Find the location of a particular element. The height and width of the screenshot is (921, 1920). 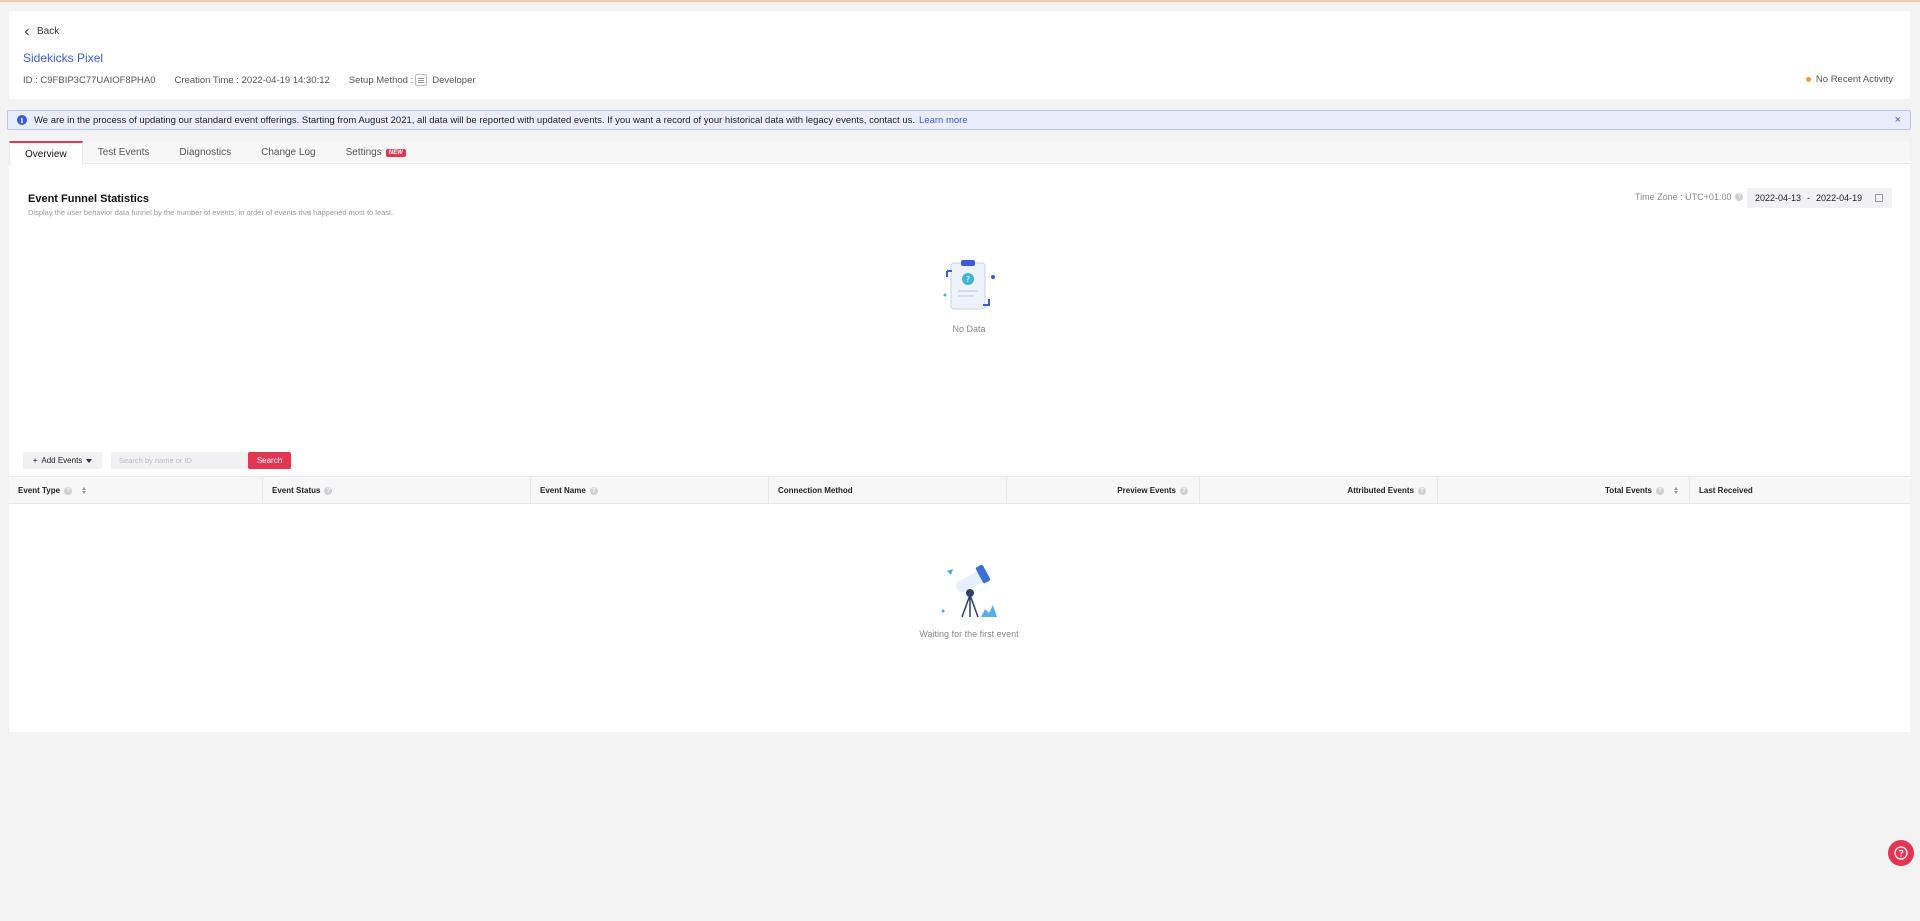

timezone-label: Time Zone : UTC+01:00 ? is located at coordinates (1689, 197).